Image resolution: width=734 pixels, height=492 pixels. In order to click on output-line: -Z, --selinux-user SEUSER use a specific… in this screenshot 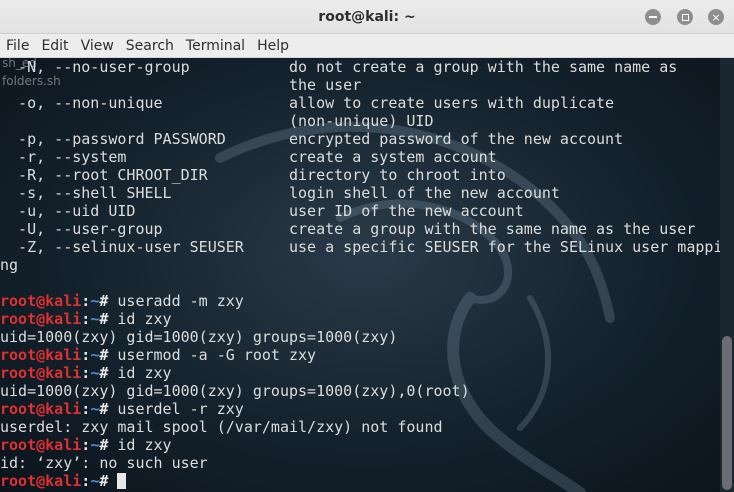, I will do `click(360, 247)`.